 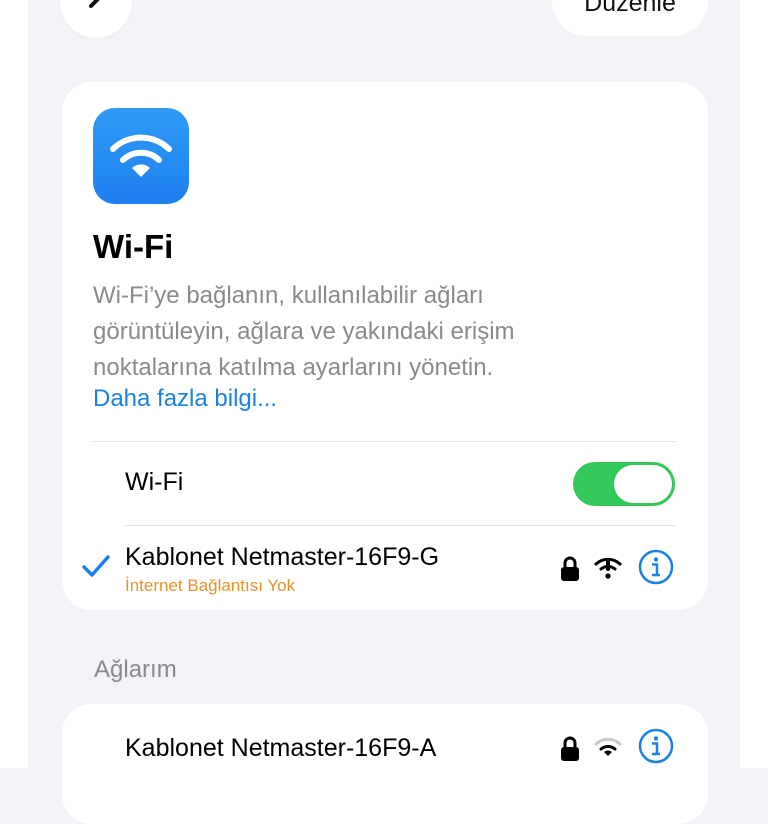 I want to click on network-name: Kablonet Netmaster-16F9-A, so click(x=281, y=748).